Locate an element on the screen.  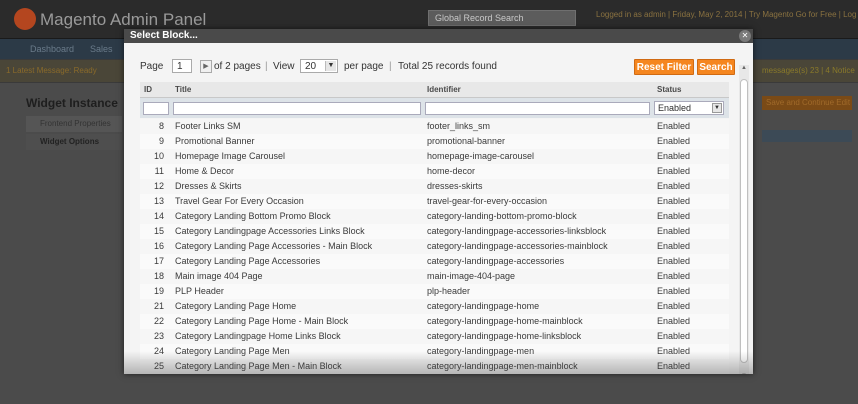
row-id: 9 is located at coordinates (161, 141).